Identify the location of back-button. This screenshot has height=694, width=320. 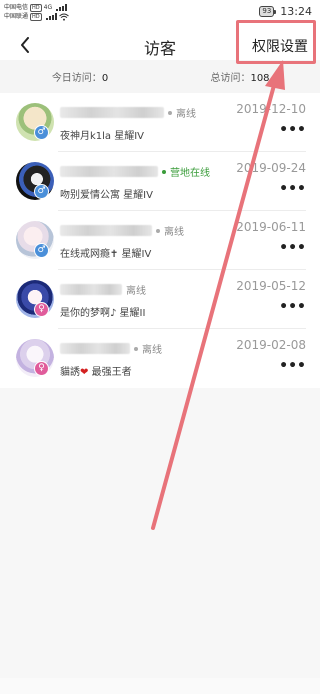
(25, 45).